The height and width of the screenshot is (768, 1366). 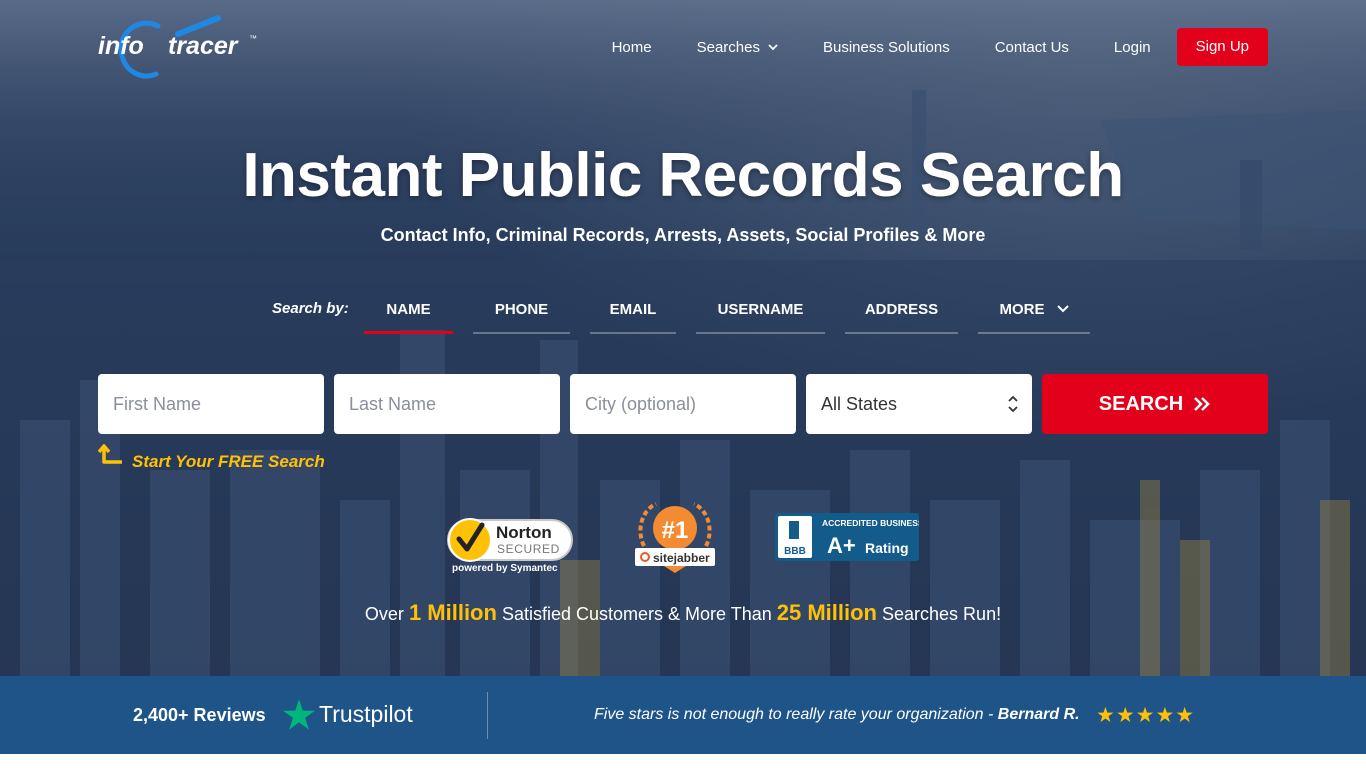 What do you see at coordinates (675, 530) in the screenshot?
I see `sitejabber-rank-text: #1` at bounding box center [675, 530].